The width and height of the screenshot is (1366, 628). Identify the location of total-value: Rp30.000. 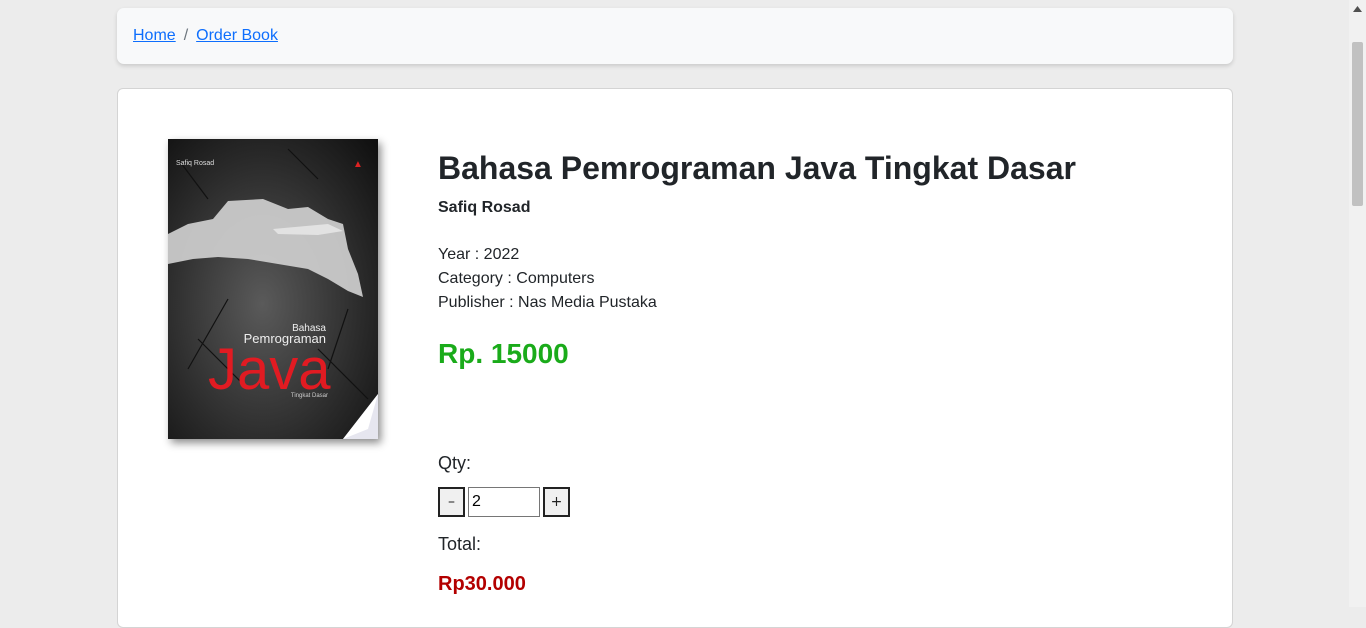
(482, 584).